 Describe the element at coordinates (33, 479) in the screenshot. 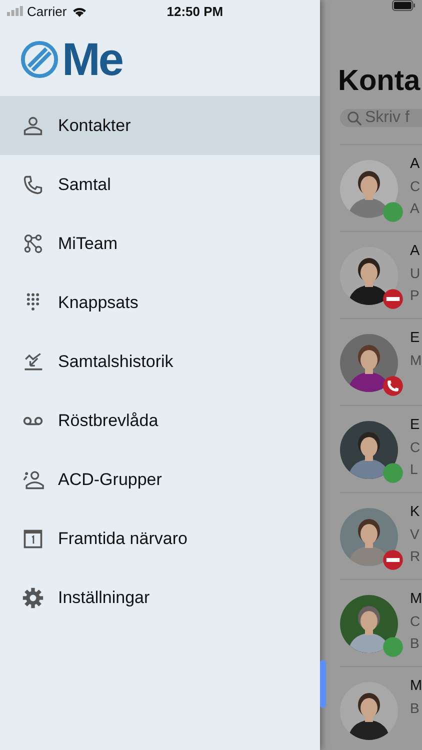

I see `group-icon` at that location.